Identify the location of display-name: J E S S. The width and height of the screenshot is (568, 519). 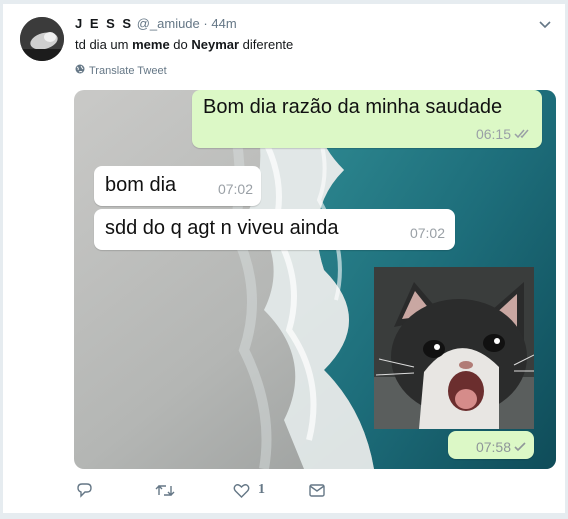
(104, 23).